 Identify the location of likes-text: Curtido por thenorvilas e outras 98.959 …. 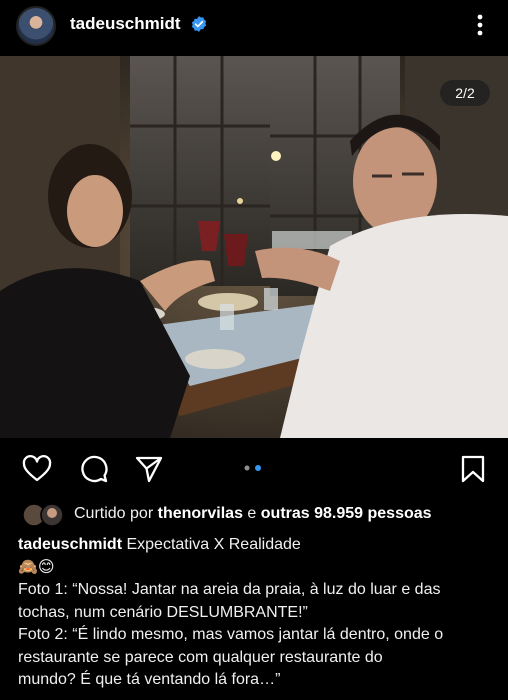
(253, 513).